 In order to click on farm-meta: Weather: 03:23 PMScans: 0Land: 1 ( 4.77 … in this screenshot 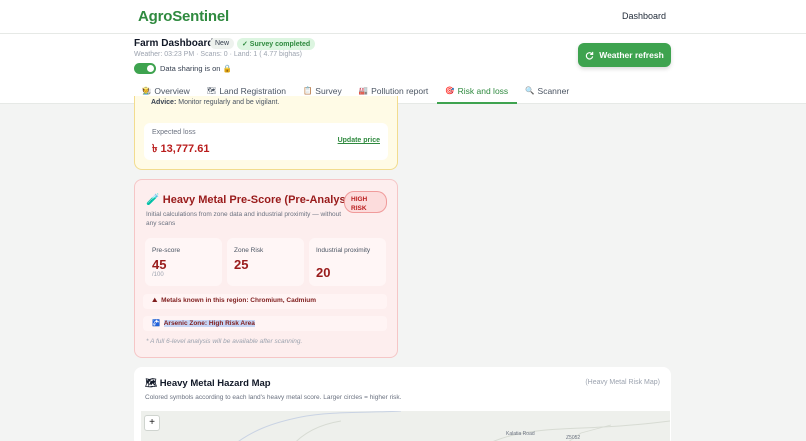, I will do `click(218, 54)`.